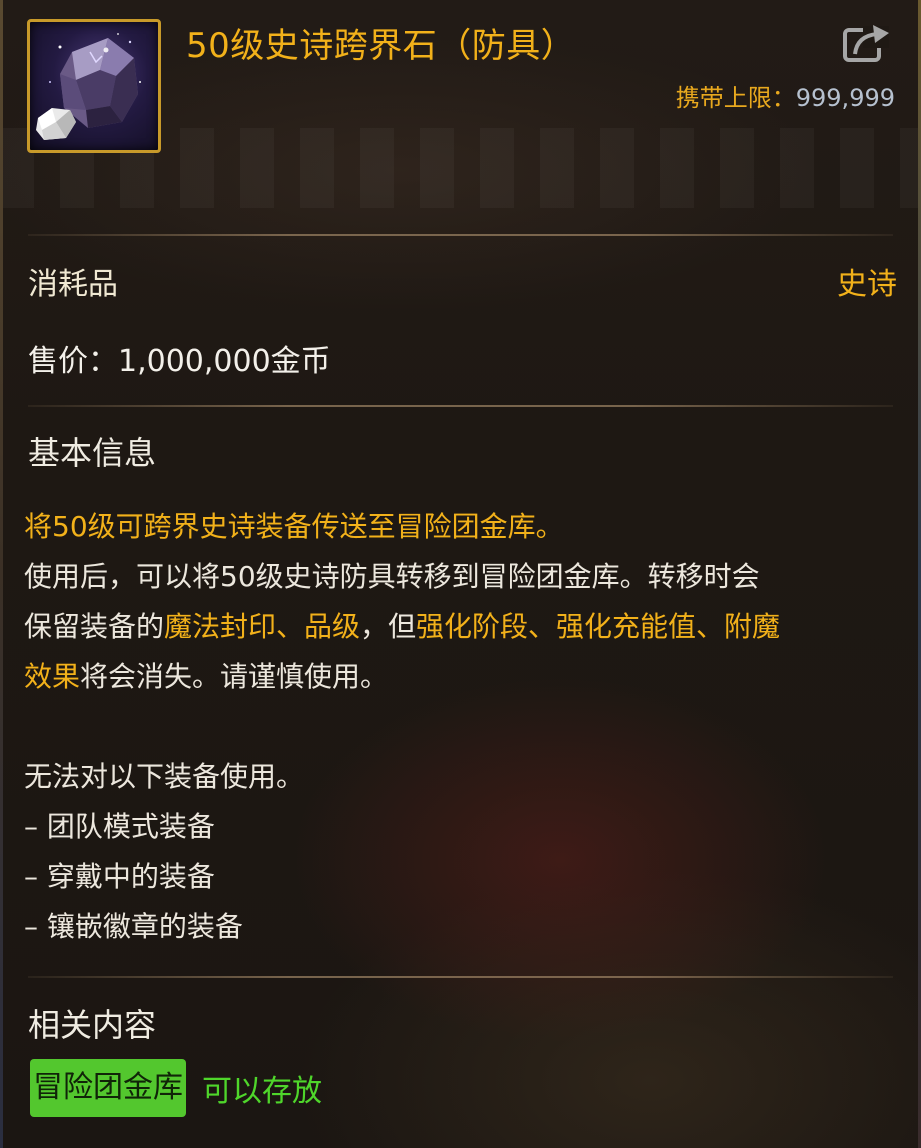  I want to click on restriction-item: – 穿戴中的装备, so click(119, 876).